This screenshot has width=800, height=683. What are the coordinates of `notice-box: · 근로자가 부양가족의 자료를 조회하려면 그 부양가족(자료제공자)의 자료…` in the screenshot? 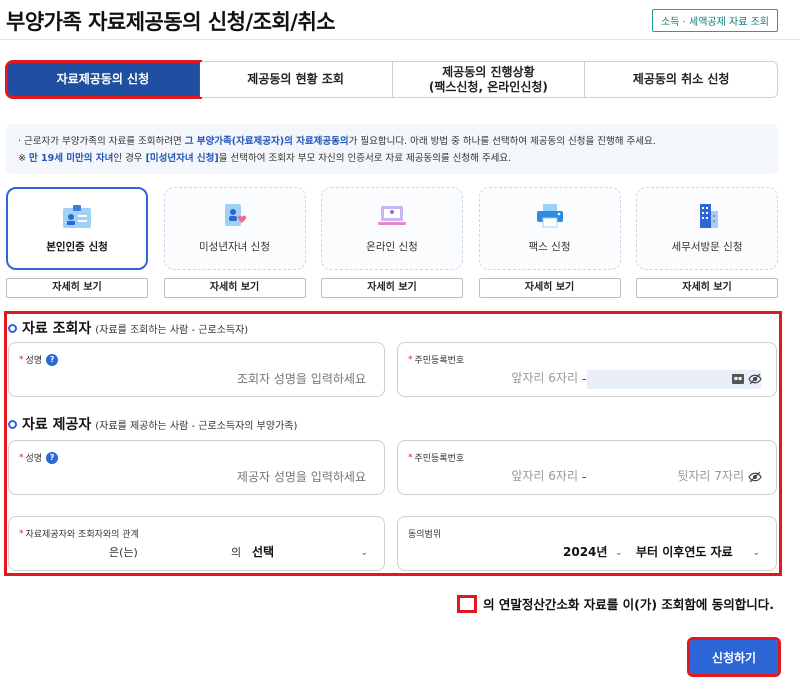 It's located at (392, 149).